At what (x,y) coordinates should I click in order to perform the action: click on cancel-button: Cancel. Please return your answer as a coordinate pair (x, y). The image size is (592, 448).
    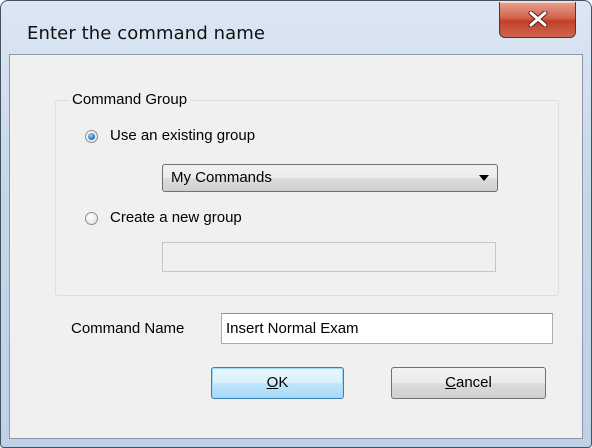
    Looking at the image, I should click on (468, 383).